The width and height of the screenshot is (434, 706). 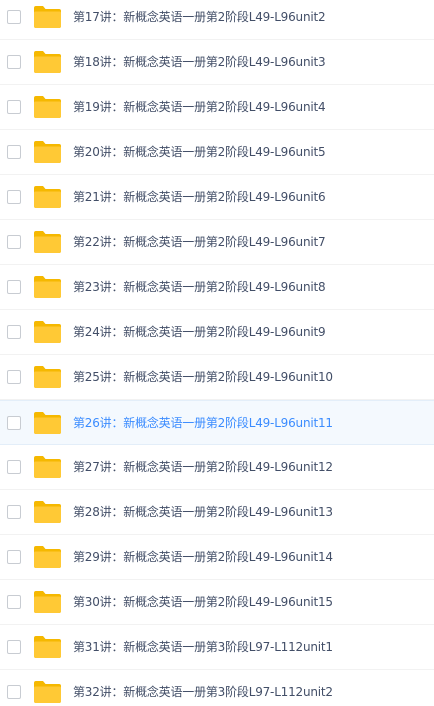 I want to click on file-name: 第29讲：新概念英语一册第2阶段L49-L96unit14, so click(x=203, y=557).